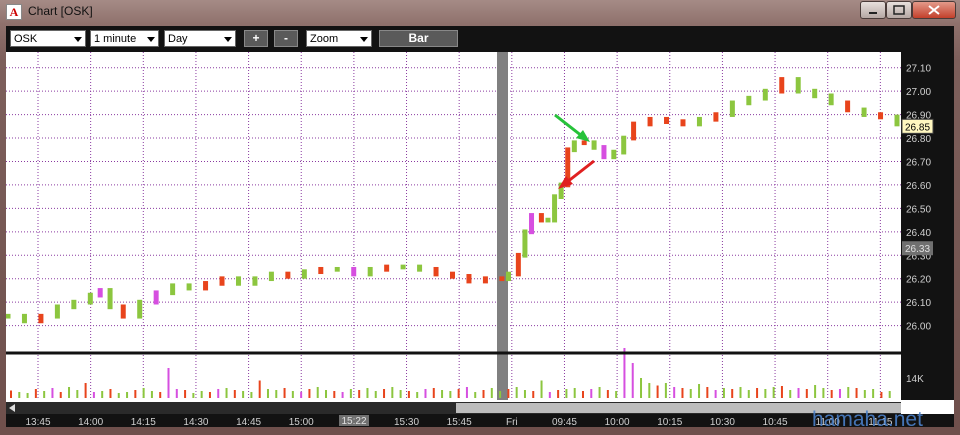 The height and width of the screenshot is (435, 960). What do you see at coordinates (927, 226) in the screenshot?
I see `price-axis-bg` at bounding box center [927, 226].